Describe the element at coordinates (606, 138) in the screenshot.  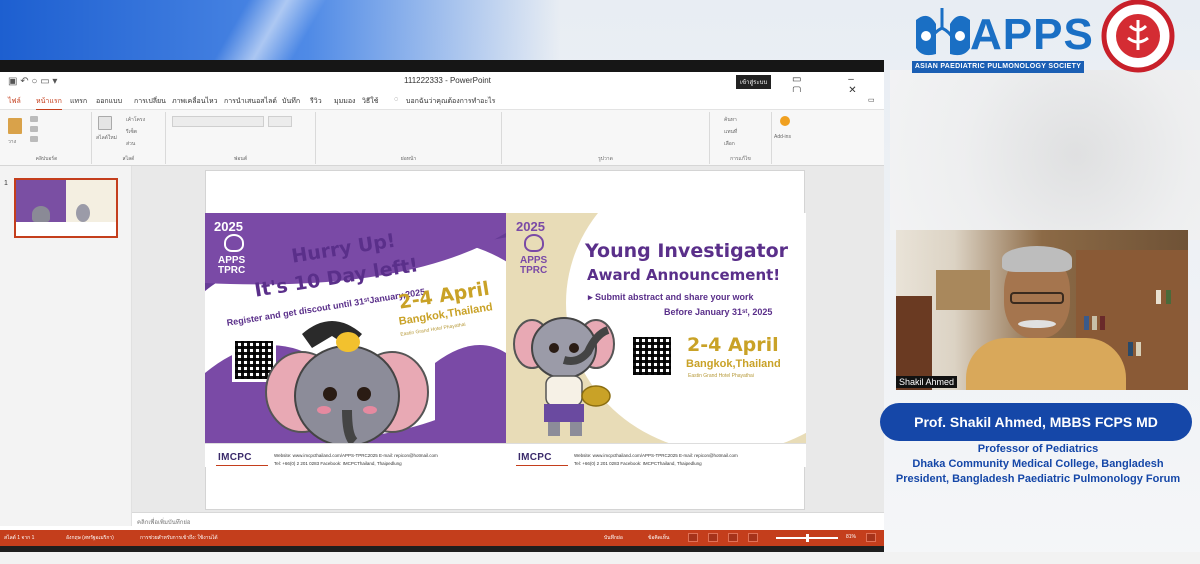
I see `group-drawing: รูปวาด` at that location.